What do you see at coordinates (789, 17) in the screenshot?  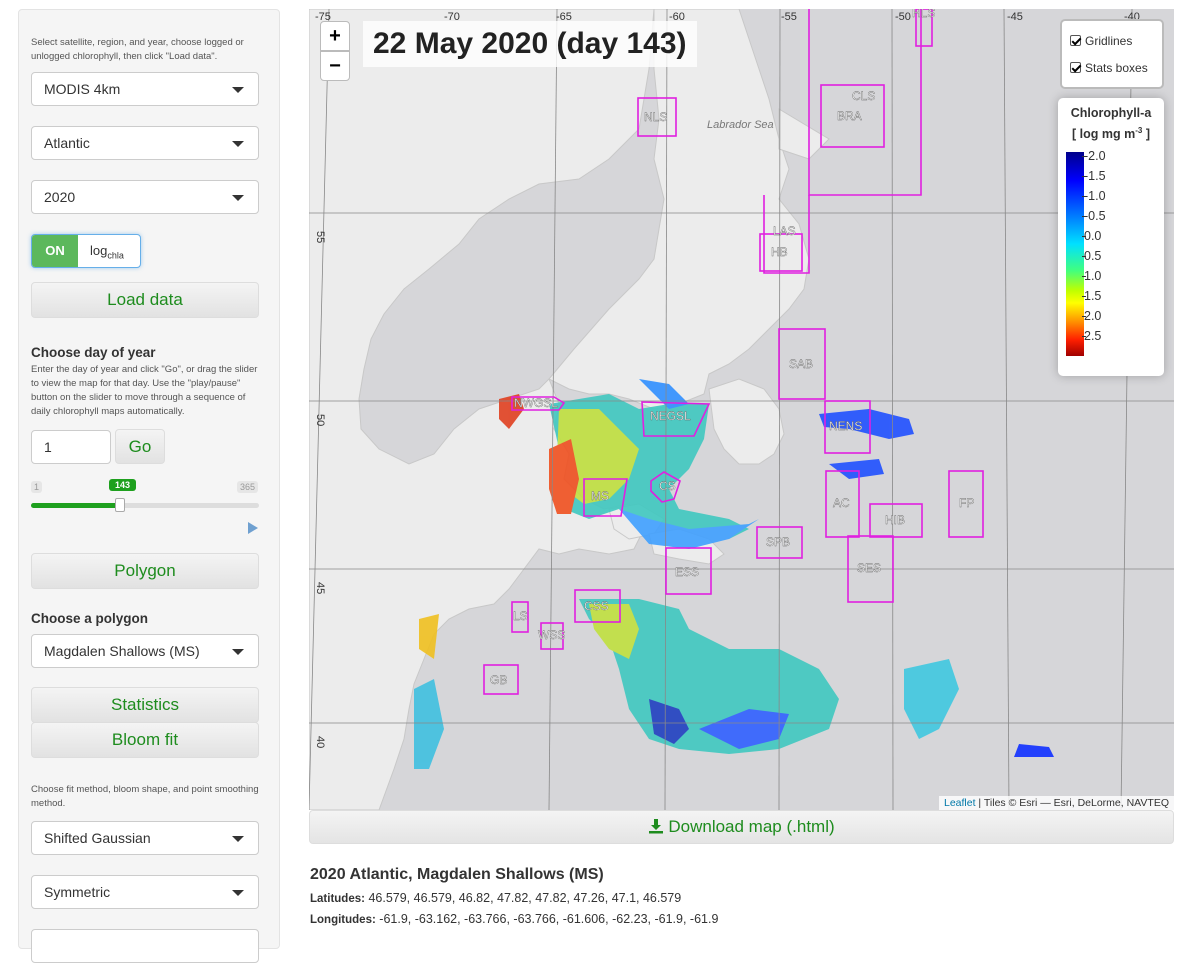 I see `lon-label: -55` at bounding box center [789, 17].